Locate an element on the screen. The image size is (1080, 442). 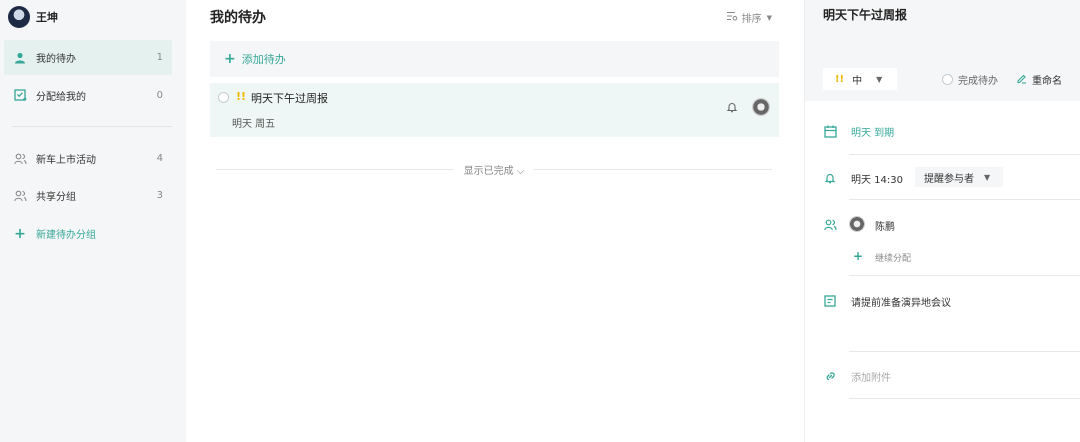
link-icon is located at coordinates (830, 376).